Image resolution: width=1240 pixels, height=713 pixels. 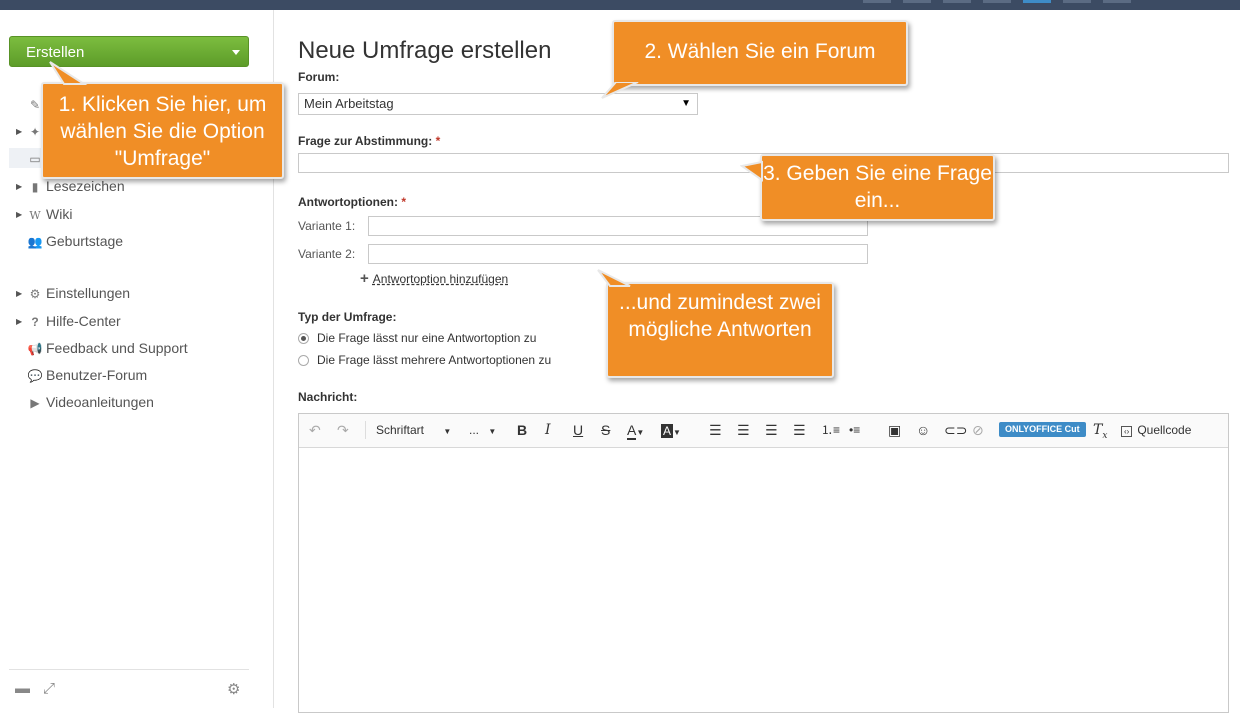 What do you see at coordinates (671, 431) in the screenshot?
I see `background-color-icon: A ▼` at bounding box center [671, 431].